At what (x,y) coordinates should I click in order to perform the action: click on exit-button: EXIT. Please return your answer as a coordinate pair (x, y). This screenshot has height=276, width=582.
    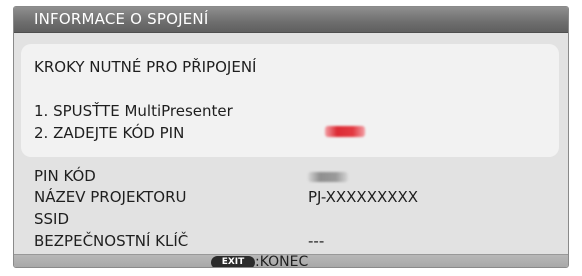
    Looking at the image, I should click on (233, 261).